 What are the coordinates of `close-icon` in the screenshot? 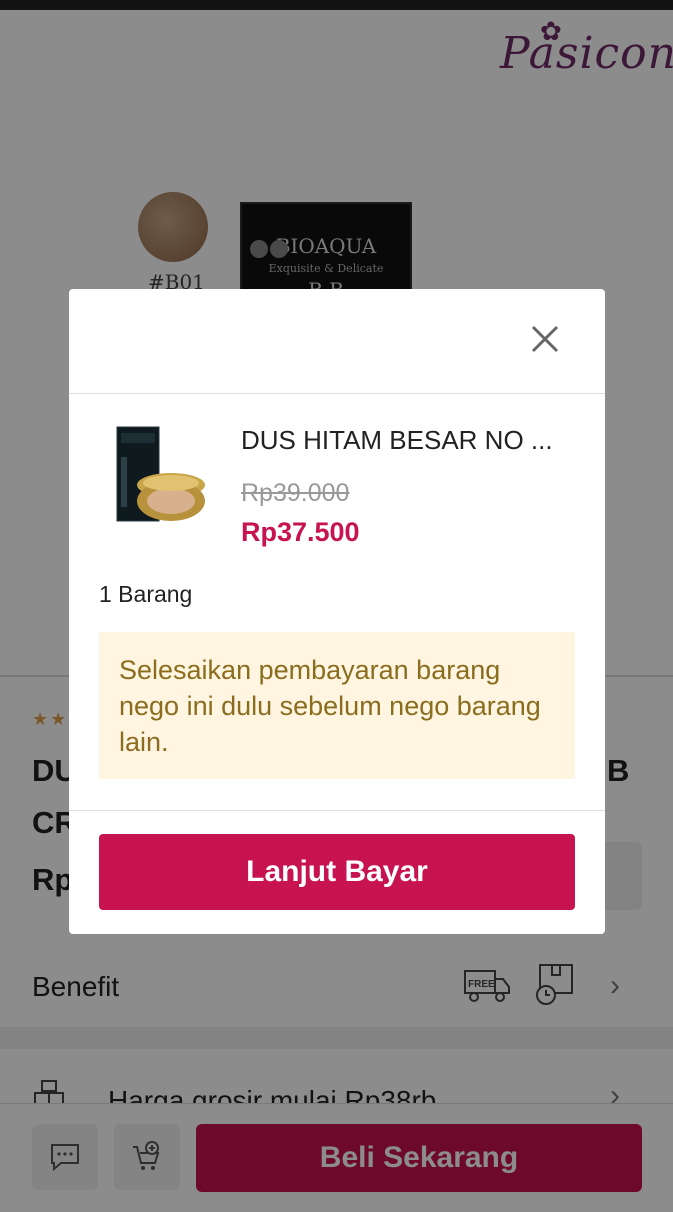 It's located at (545, 339).